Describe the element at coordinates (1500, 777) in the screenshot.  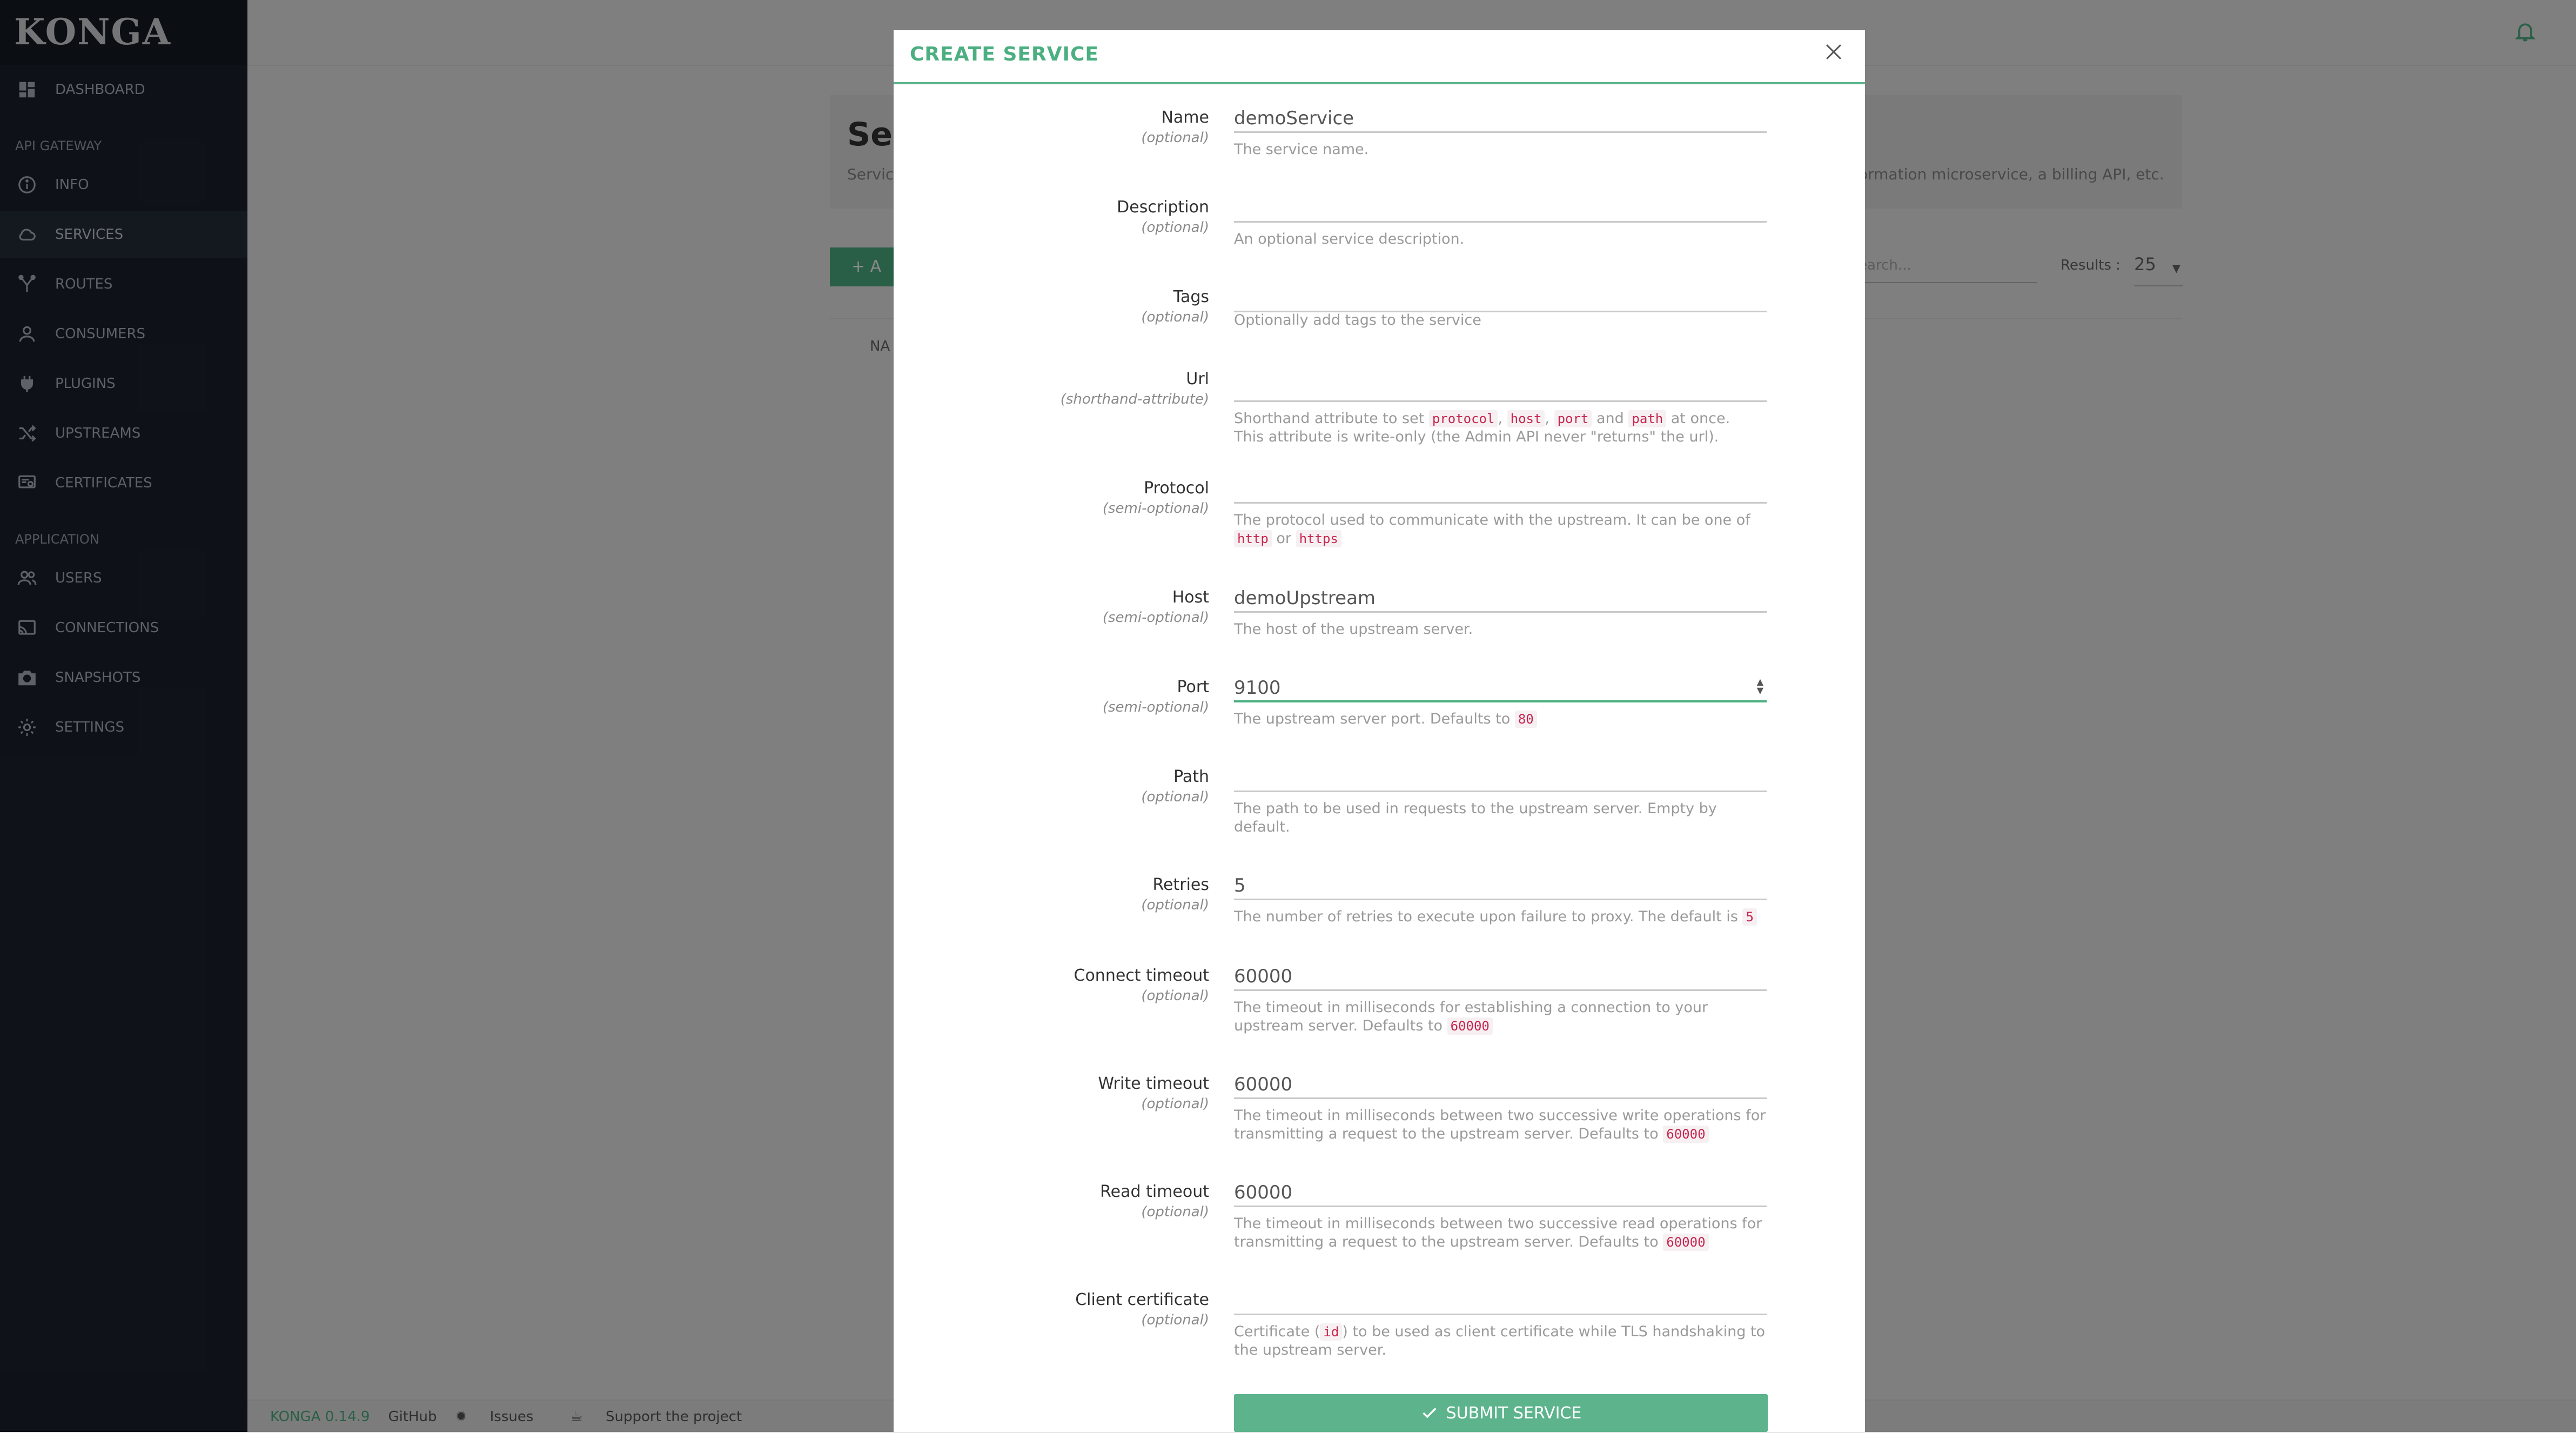
I see `path-input` at that location.